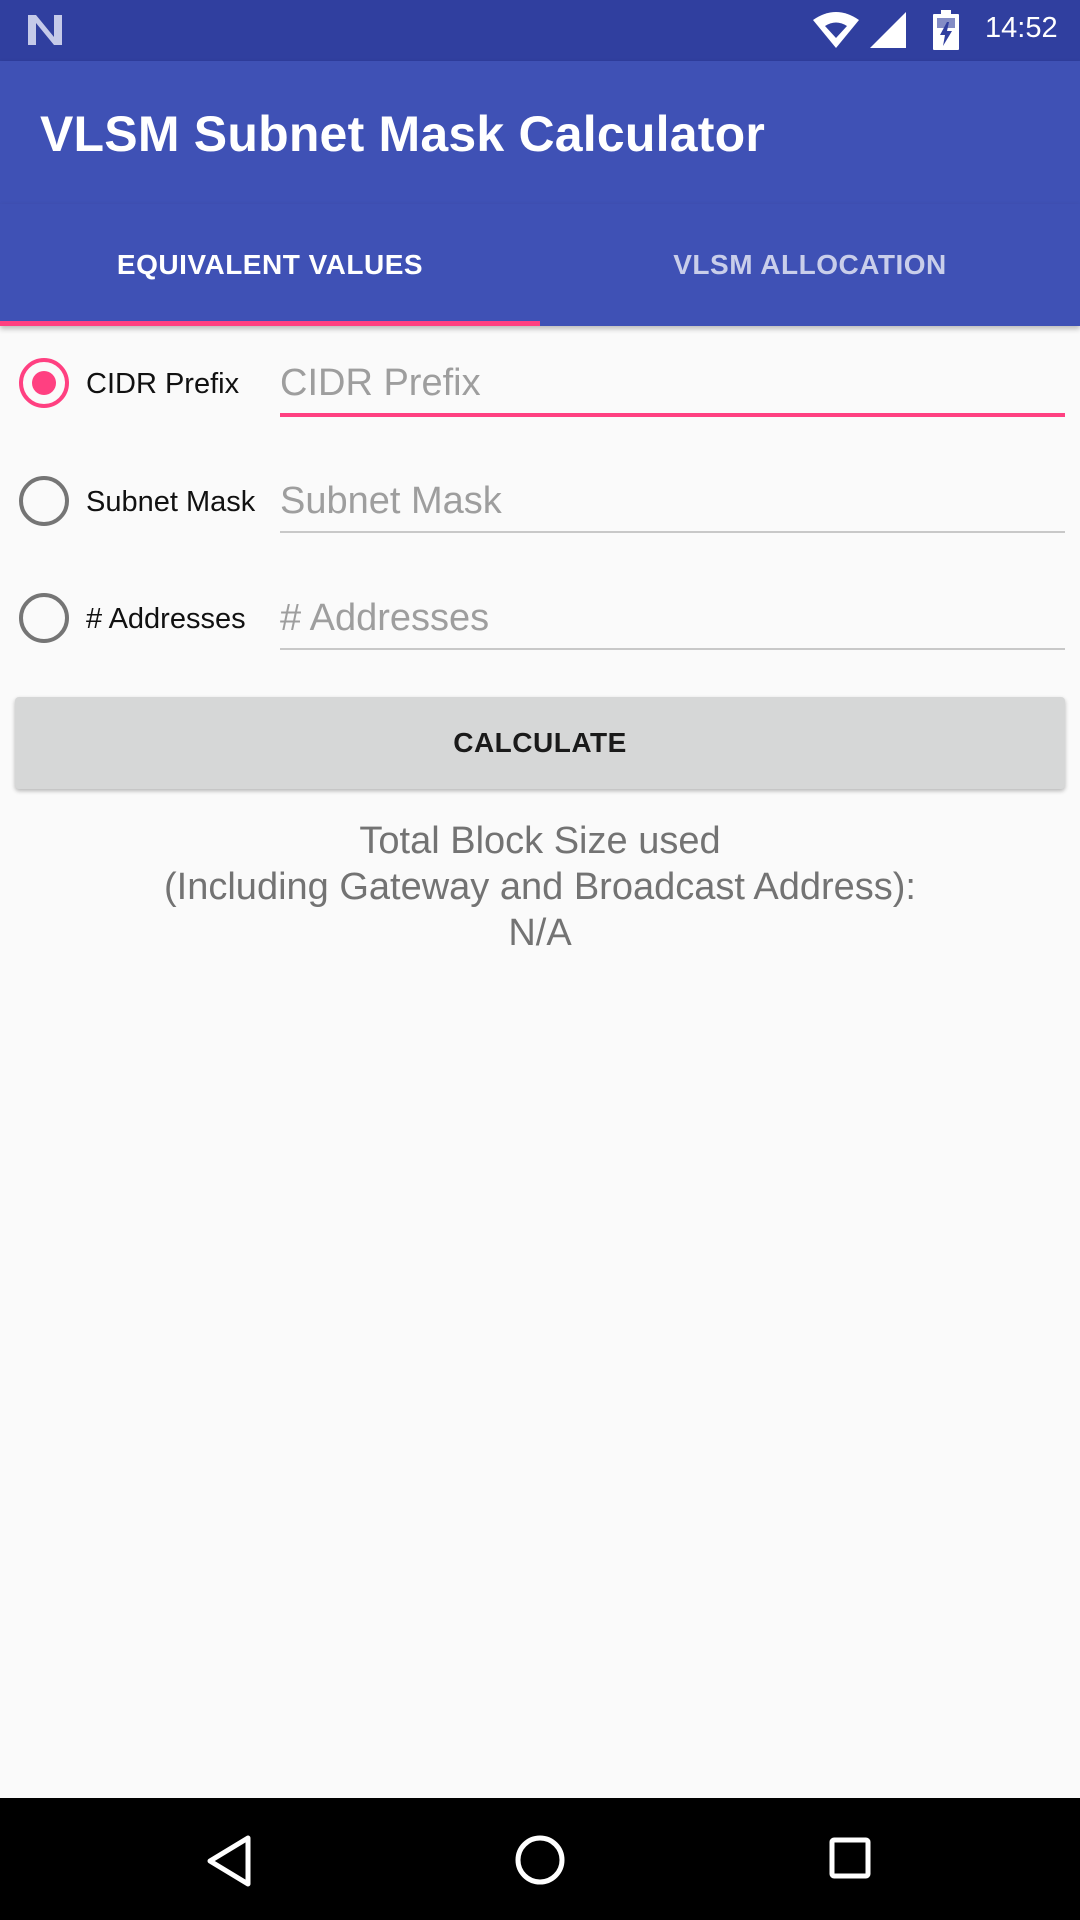 The image size is (1080, 1920). I want to click on tab-equivalent-values: EQUIVALENT VALUES, so click(270, 265).